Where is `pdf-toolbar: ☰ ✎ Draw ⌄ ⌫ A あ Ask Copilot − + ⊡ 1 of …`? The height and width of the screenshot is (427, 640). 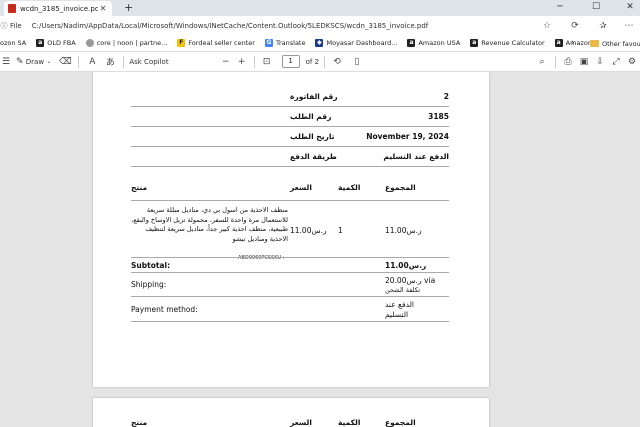
pdf-toolbar: ☰ ✎ Draw ⌄ ⌫ A あ Ask Copilot − + ⊡ 1 of … is located at coordinates (320, 62).